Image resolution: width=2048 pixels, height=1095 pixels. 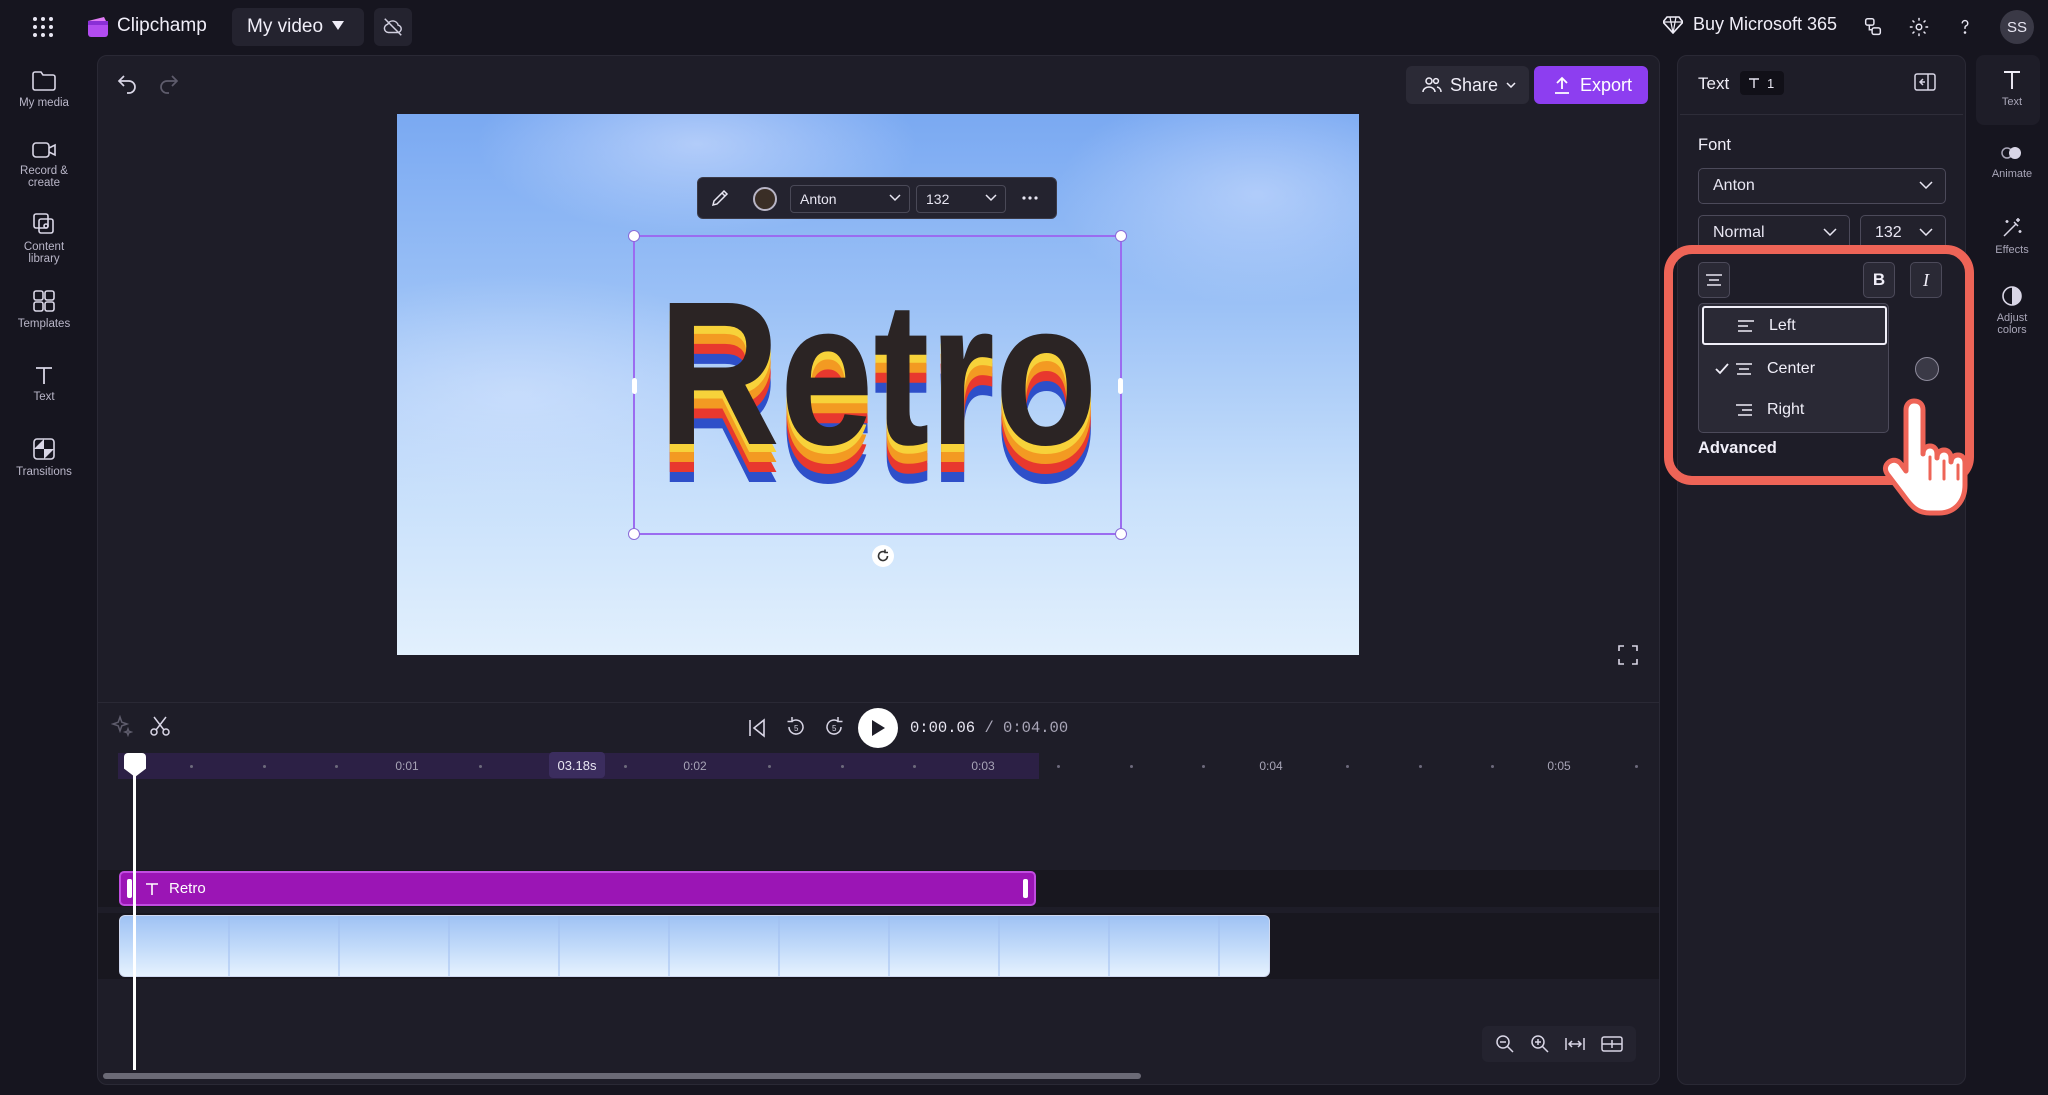 I want to click on content-library-icon, so click(x=43, y=223).